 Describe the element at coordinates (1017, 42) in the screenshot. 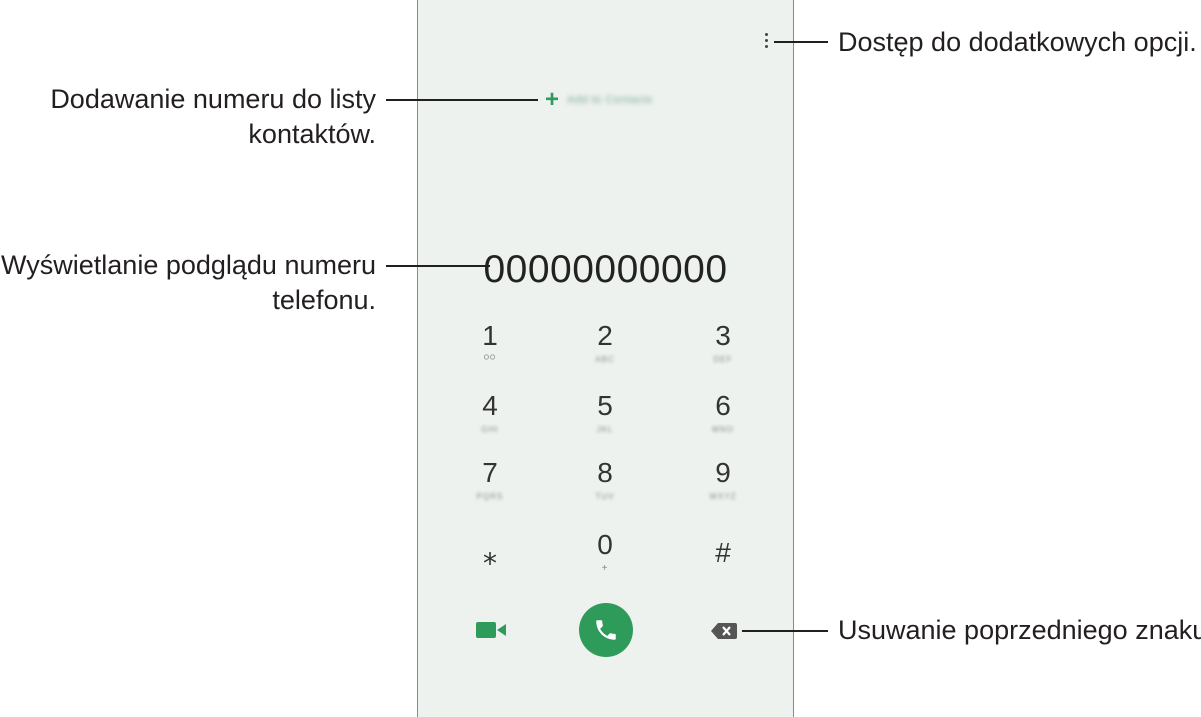

I see `callout-more-options: Dostęp do dodatkowych opcji.` at that location.